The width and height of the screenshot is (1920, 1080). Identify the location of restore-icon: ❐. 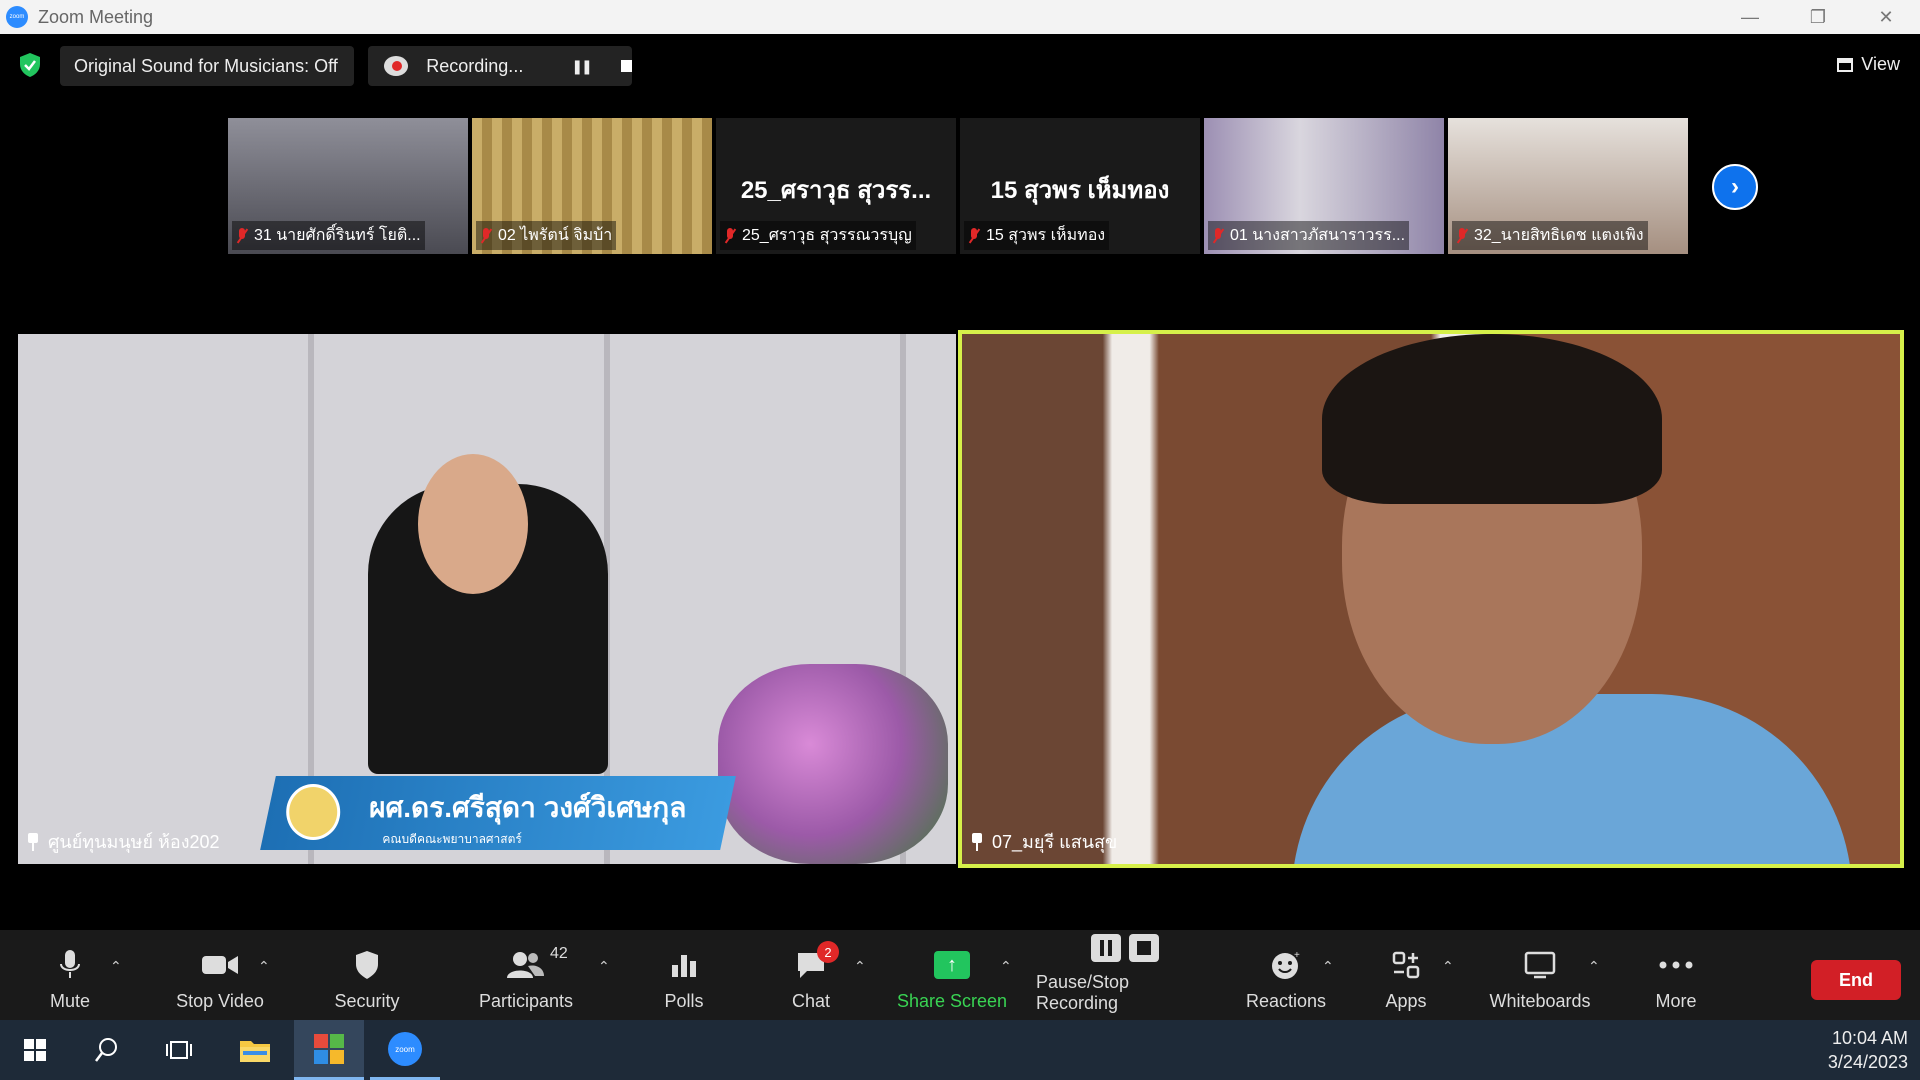
(1818, 17).